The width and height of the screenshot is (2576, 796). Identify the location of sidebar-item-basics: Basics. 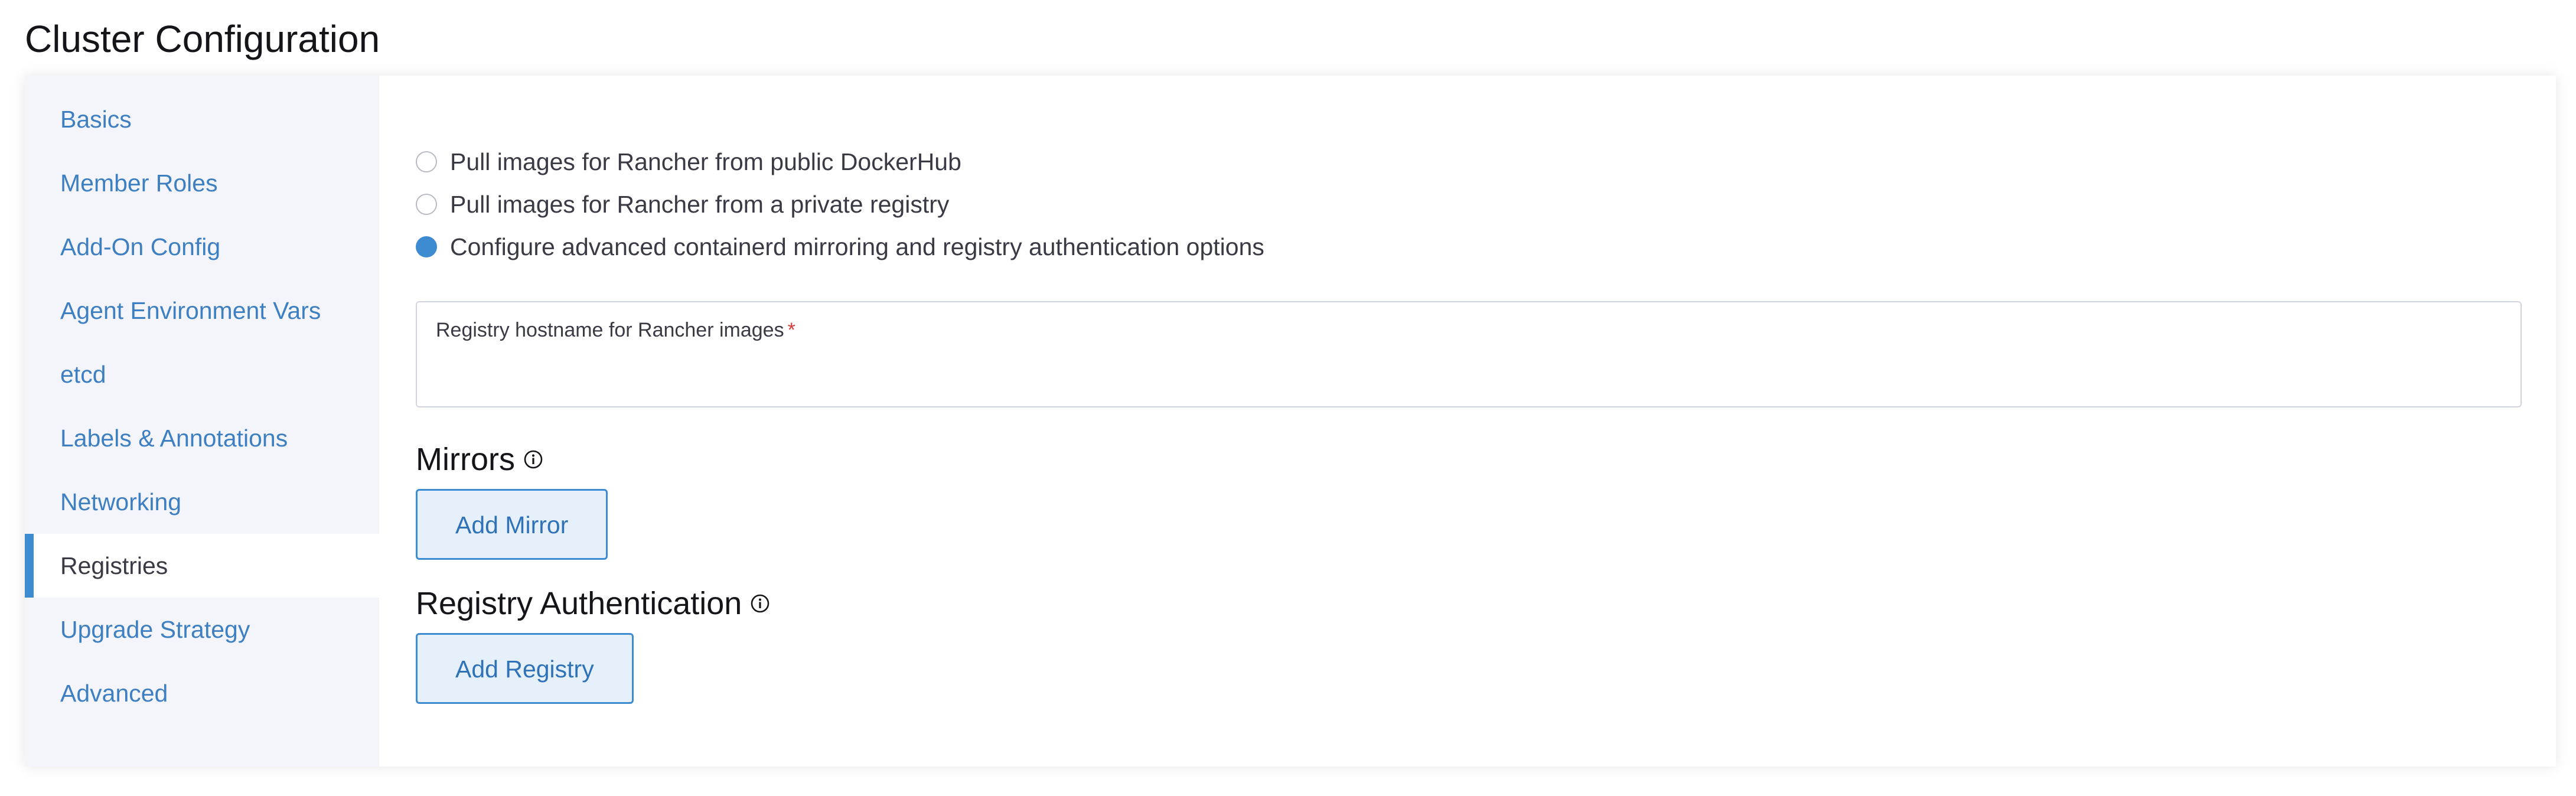
(202, 119).